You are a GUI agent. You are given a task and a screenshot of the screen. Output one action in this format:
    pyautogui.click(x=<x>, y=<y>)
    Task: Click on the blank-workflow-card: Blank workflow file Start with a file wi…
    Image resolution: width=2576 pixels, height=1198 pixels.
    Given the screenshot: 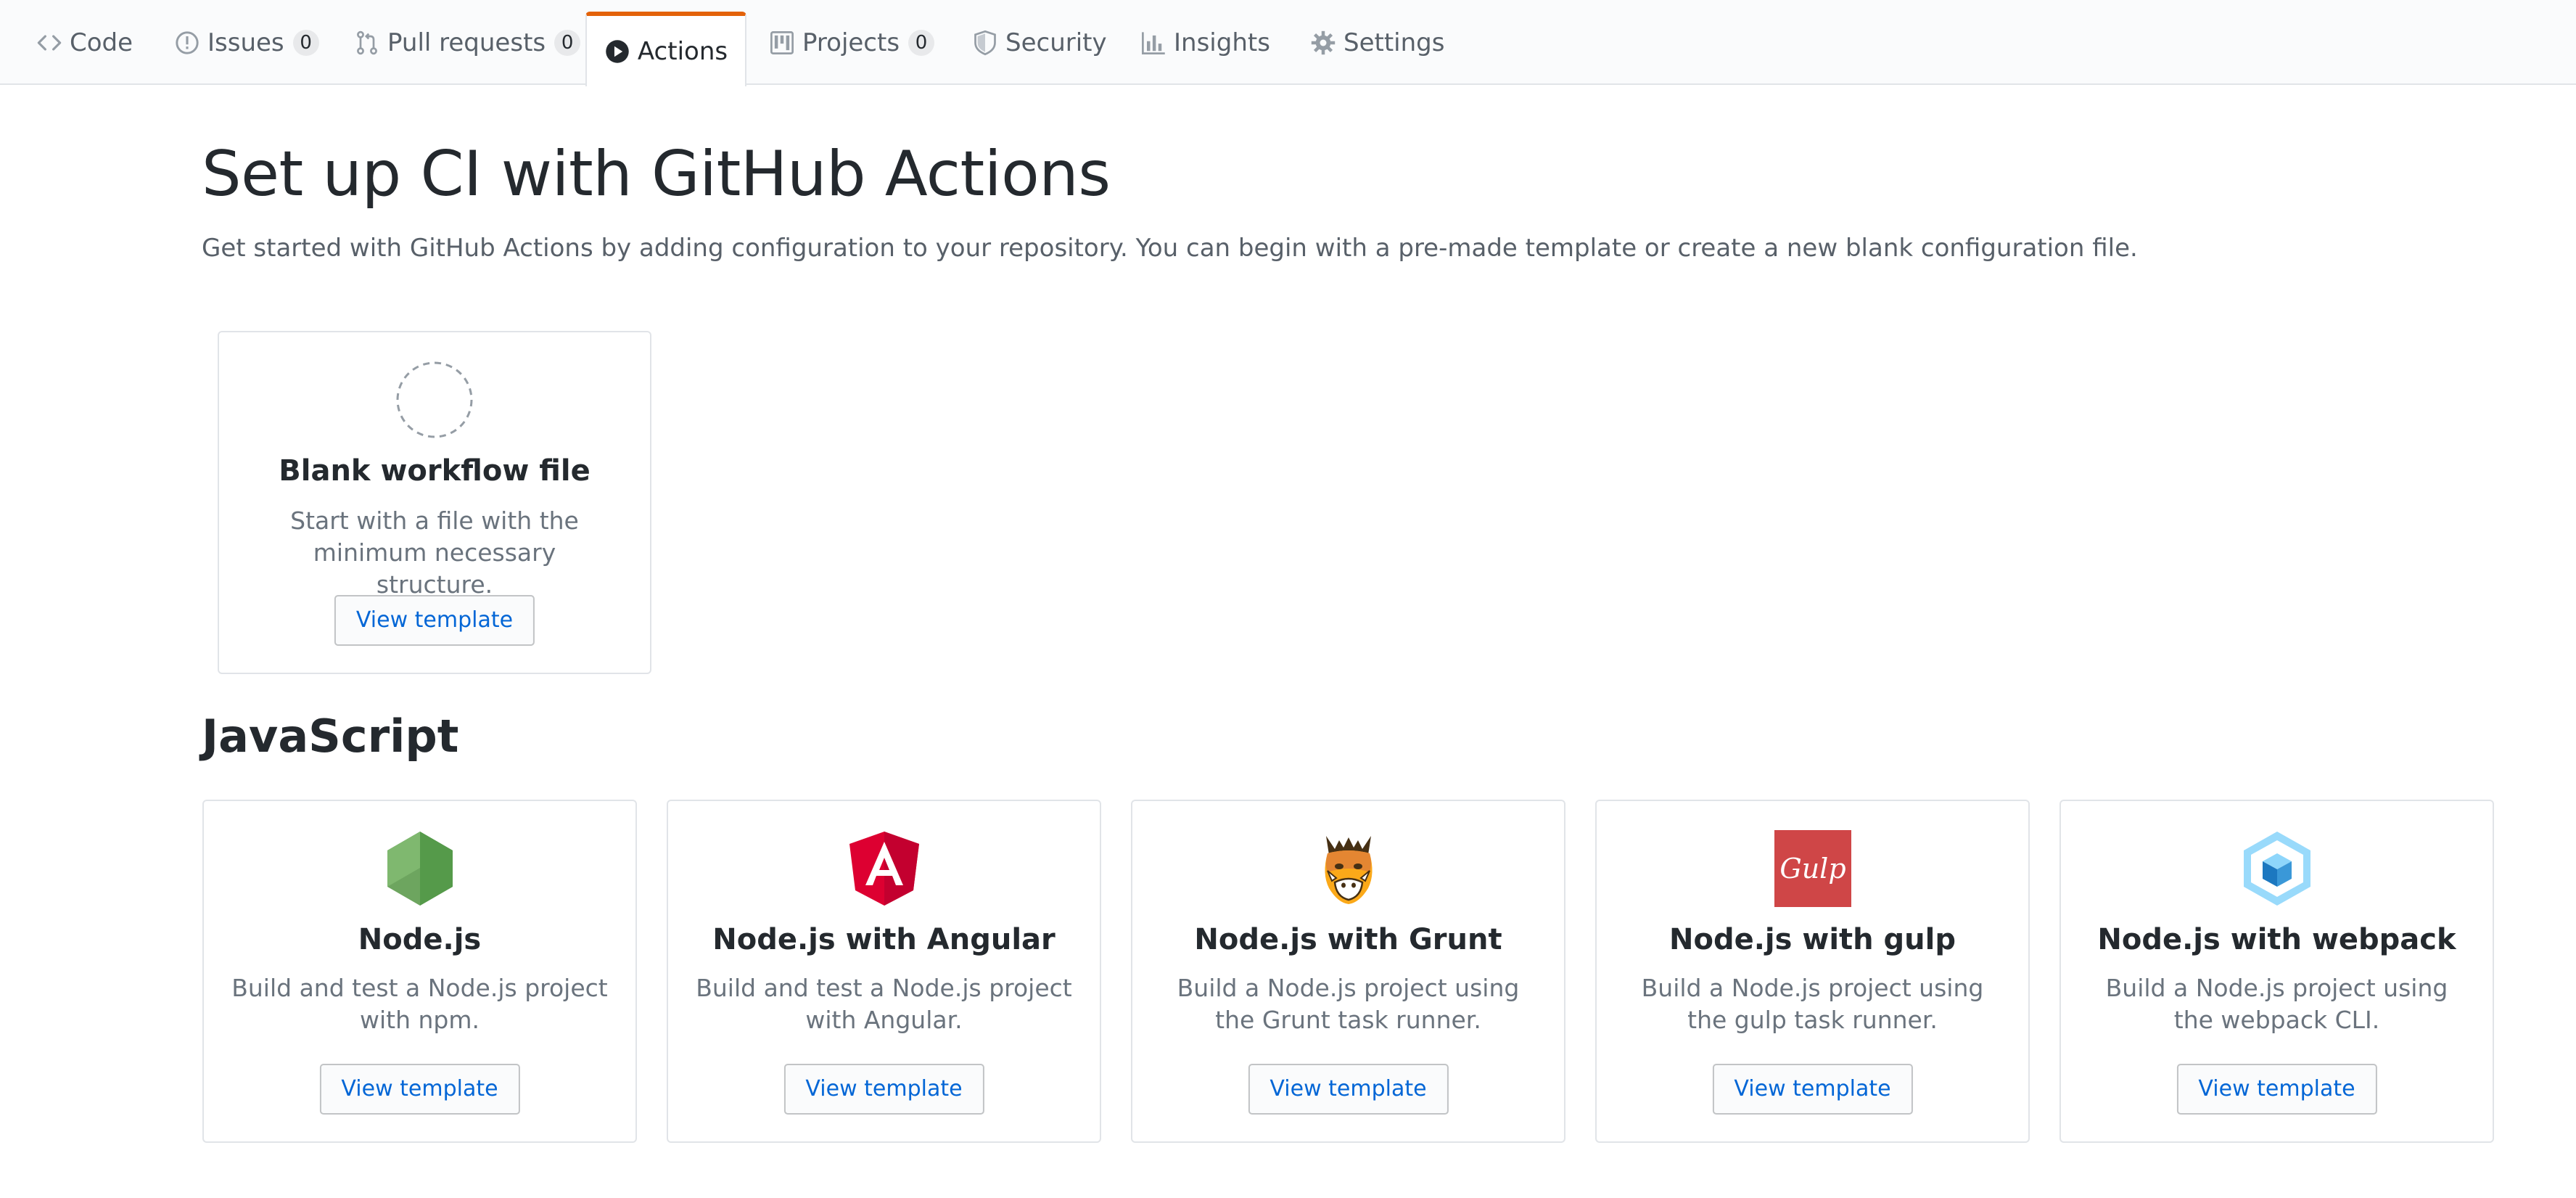 What is the action you would take?
    pyautogui.click(x=434, y=502)
    